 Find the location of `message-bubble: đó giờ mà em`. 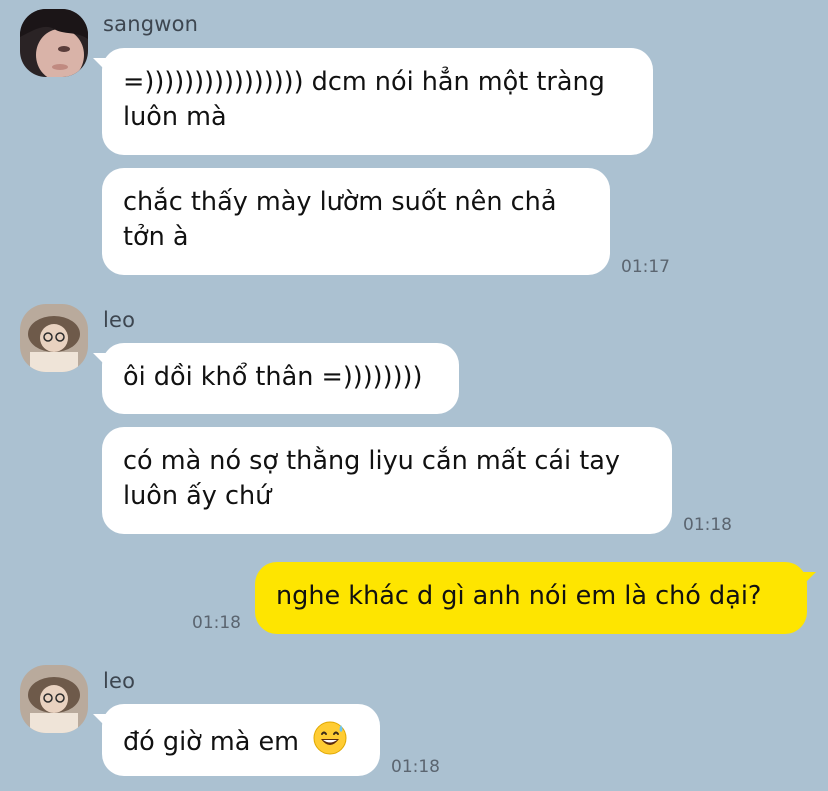

message-bubble: đó giờ mà em is located at coordinates (236, 740).